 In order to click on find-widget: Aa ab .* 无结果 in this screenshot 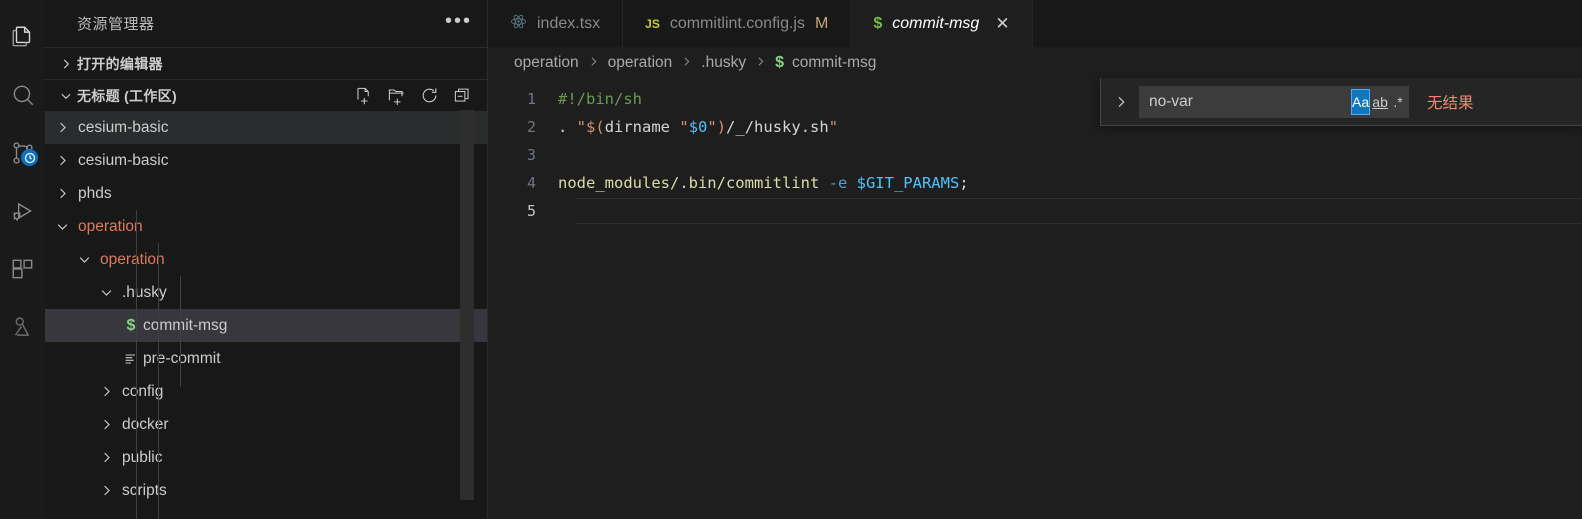, I will do `click(1341, 102)`.